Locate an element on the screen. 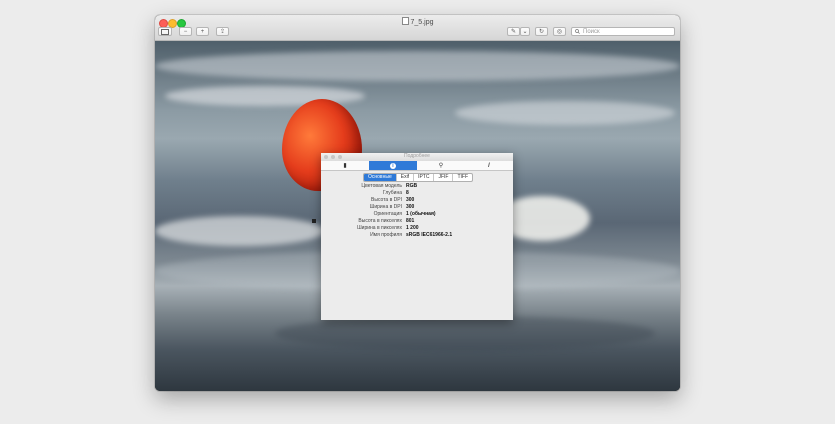 The width and height of the screenshot is (835, 424). rotate-button: ↻ is located at coordinates (541, 31).